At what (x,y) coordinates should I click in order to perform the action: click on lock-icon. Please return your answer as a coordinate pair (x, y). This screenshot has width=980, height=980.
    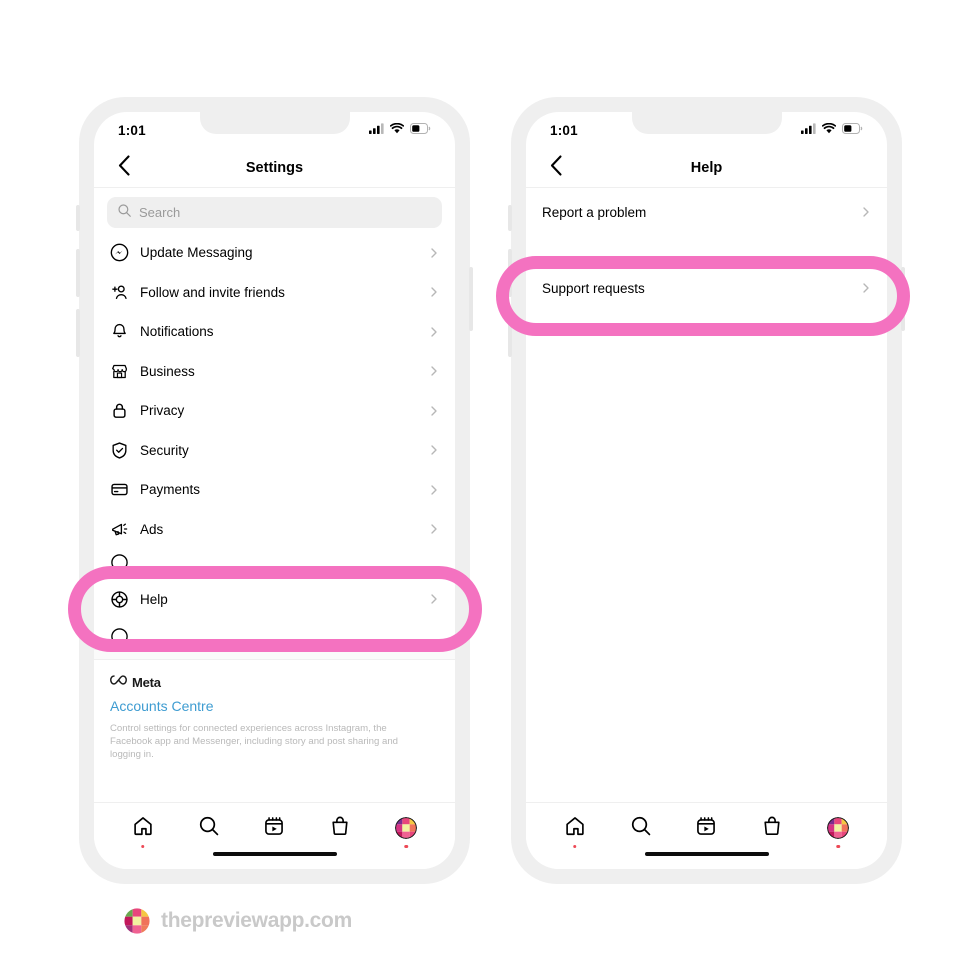
    Looking at the image, I should click on (119, 411).